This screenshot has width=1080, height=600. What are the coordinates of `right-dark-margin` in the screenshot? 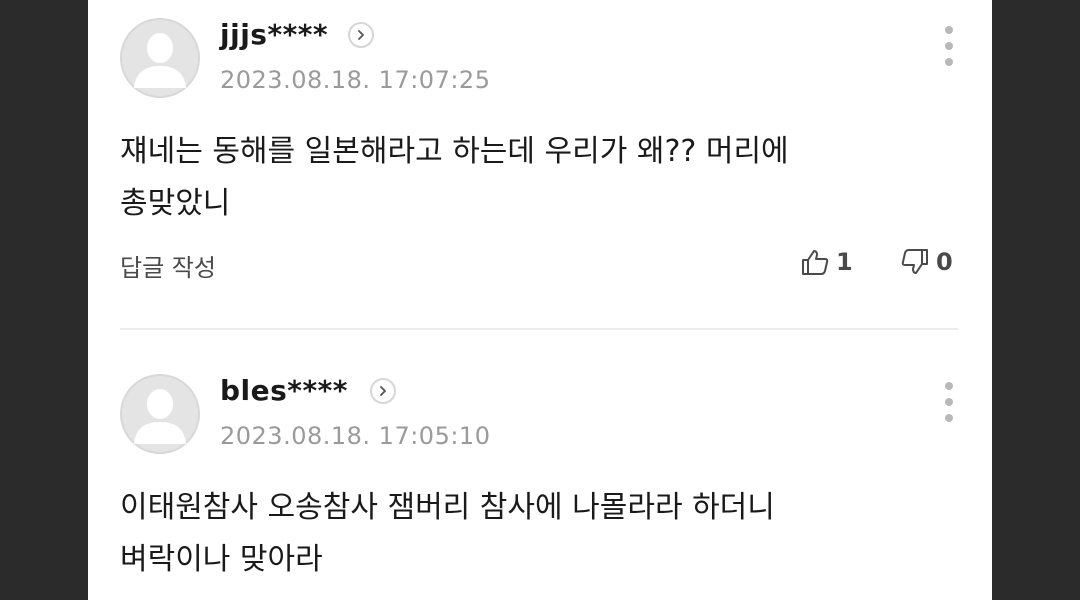 It's located at (1036, 300).